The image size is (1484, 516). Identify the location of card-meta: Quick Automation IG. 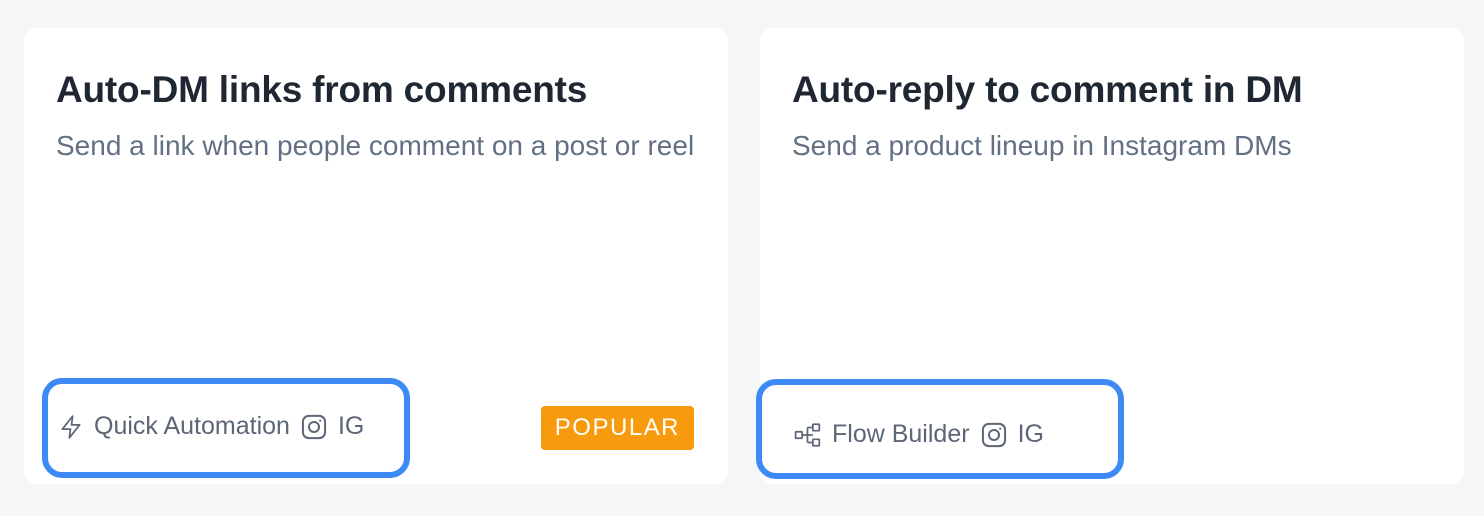
(211, 426).